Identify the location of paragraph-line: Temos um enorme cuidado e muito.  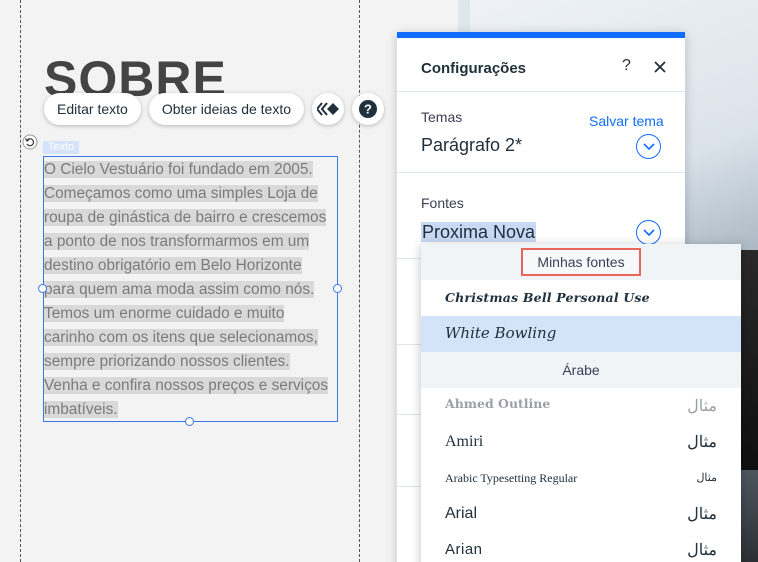
(164, 313).